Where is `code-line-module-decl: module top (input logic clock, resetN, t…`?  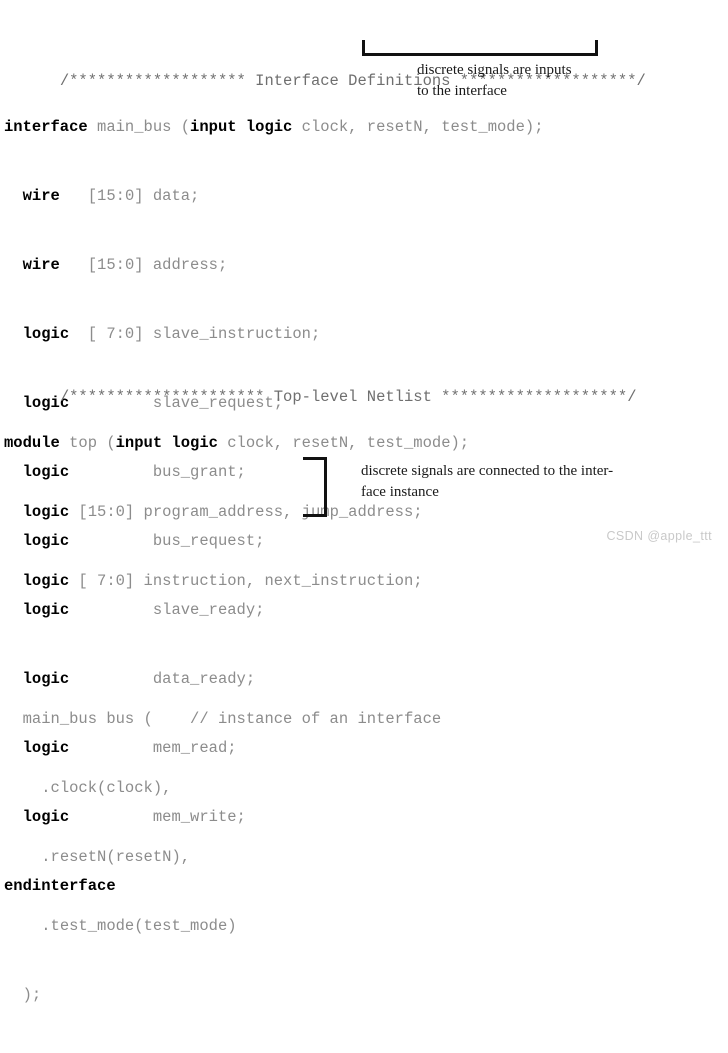
code-line-module-decl: module top (input logic clock, resetN, t… is located at coordinates (320, 443).